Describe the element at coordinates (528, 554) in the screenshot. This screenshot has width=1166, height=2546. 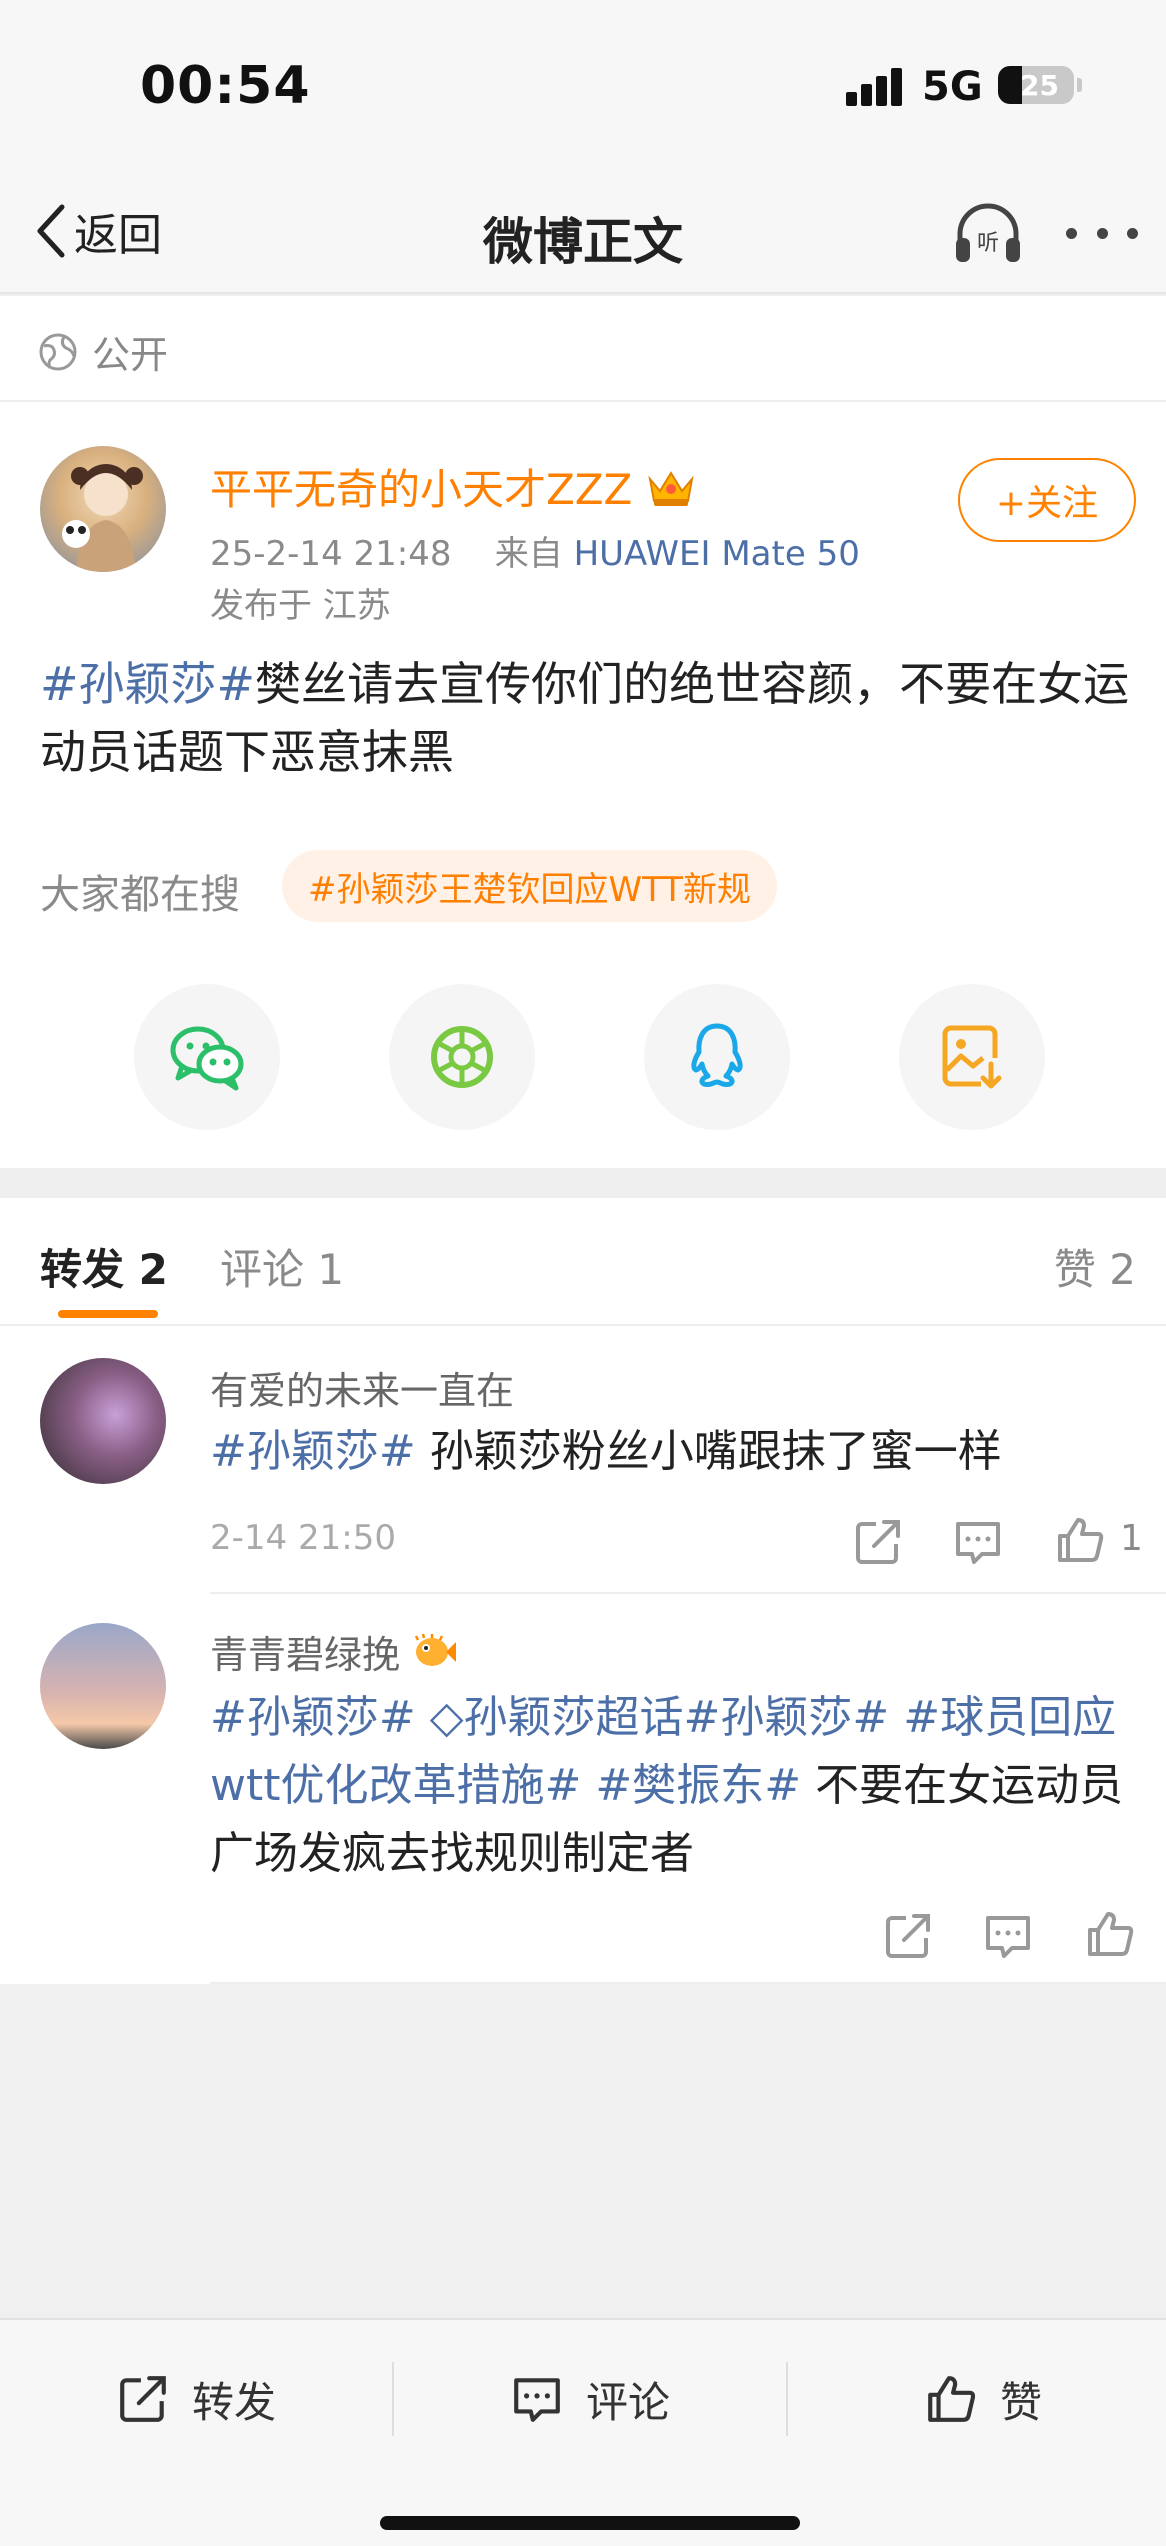
I see `from-prefix: 来自` at that location.